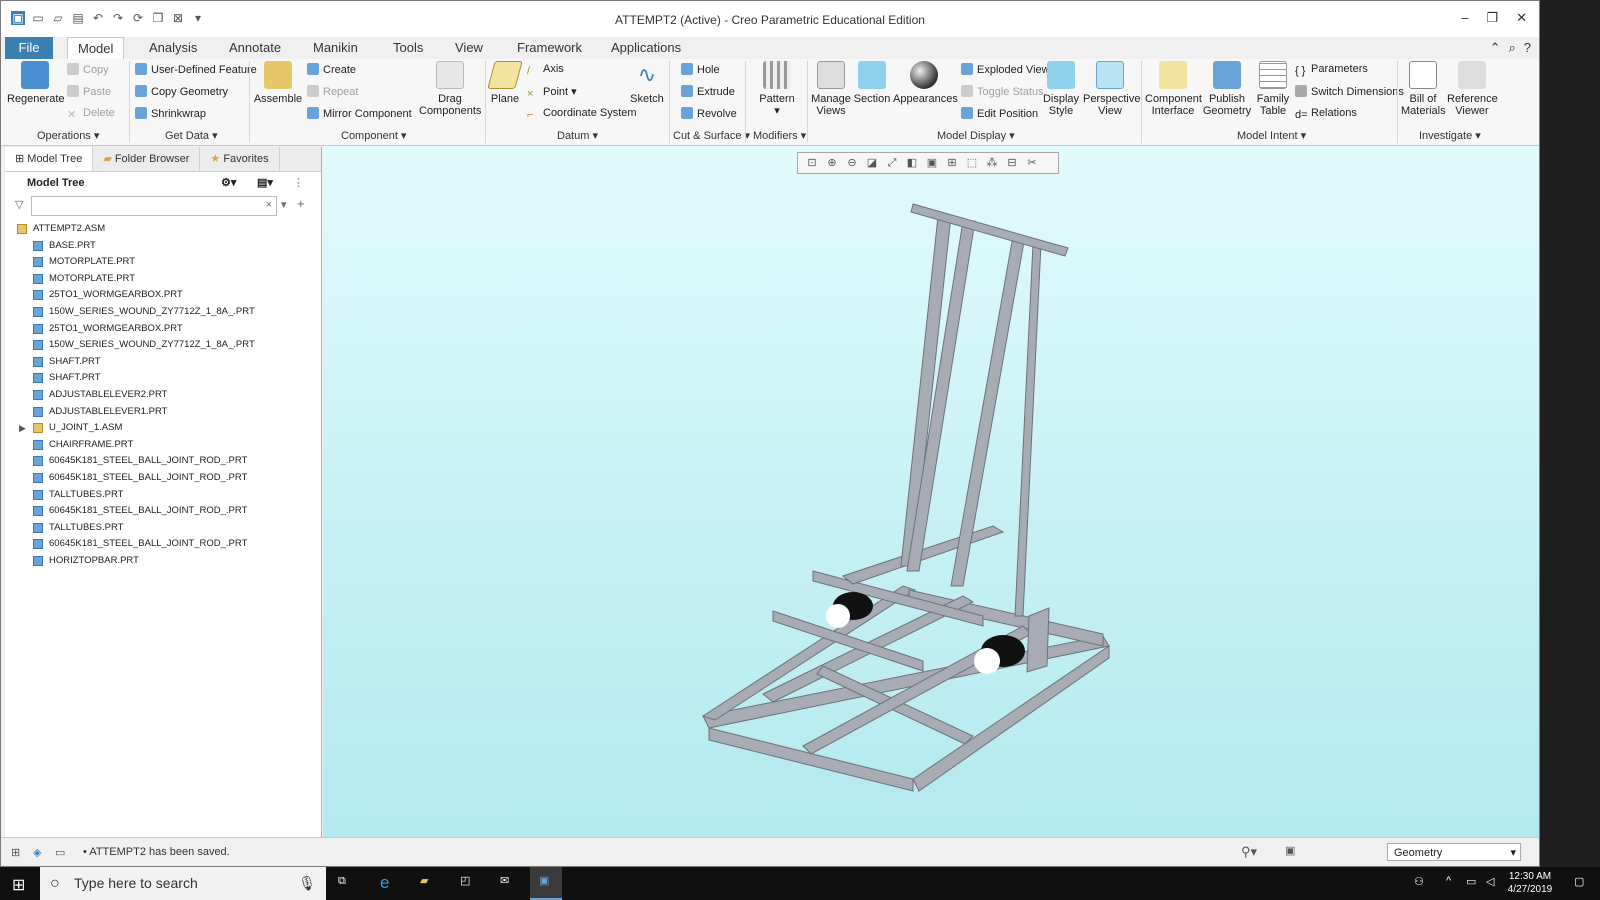 The image size is (1600, 900). Describe the element at coordinates (342, 881) in the screenshot. I see `task-view-icon: ⧉` at that location.